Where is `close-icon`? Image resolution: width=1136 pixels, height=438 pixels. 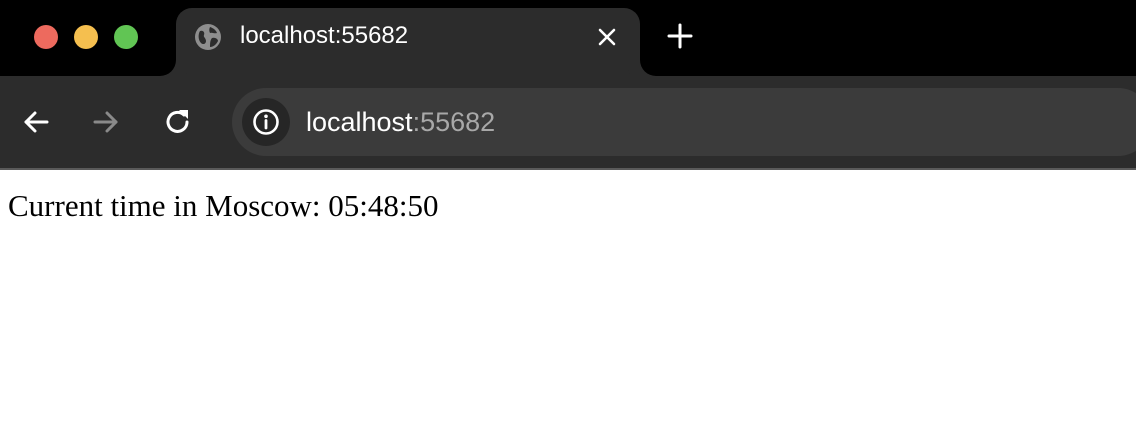 close-icon is located at coordinates (607, 37).